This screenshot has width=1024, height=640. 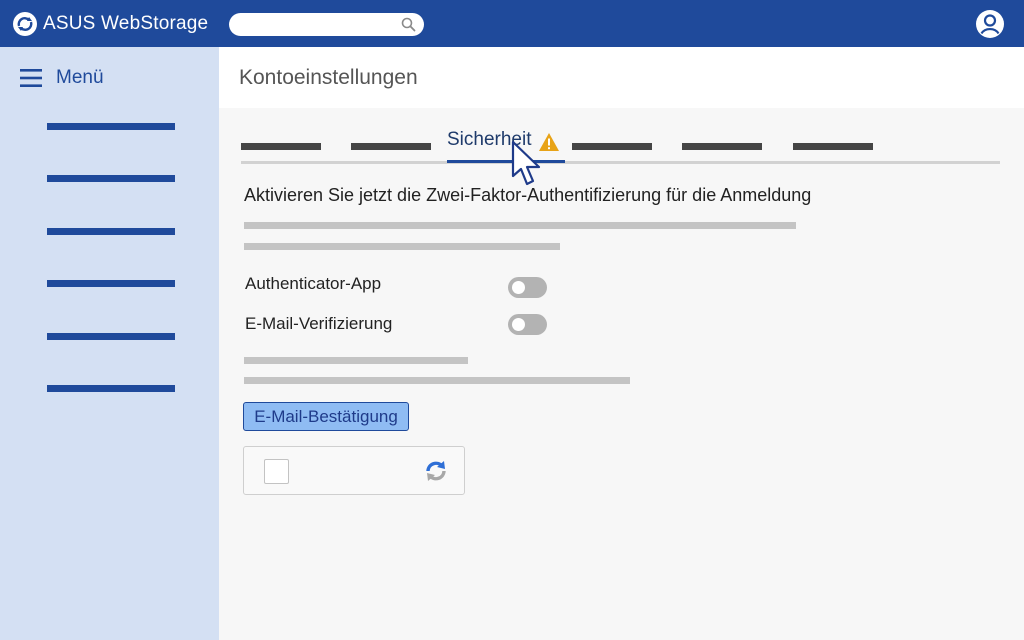 I want to click on authenticator-app-label: Authenticator-App, so click(x=313, y=283).